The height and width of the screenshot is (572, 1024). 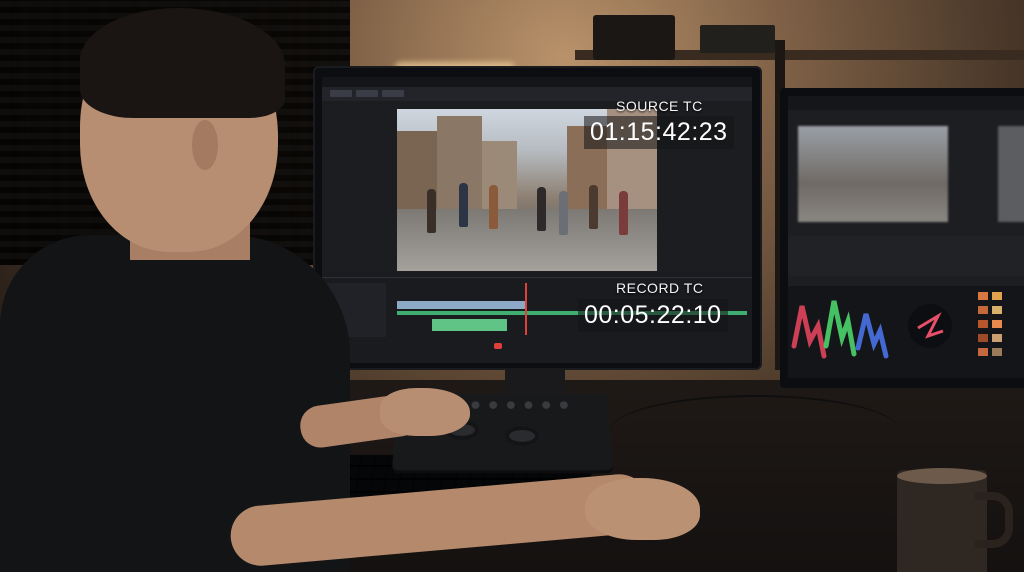 What do you see at coordinates (526, 309) in the screenshot?
I see `playhead` at bounding box center [526, 309].